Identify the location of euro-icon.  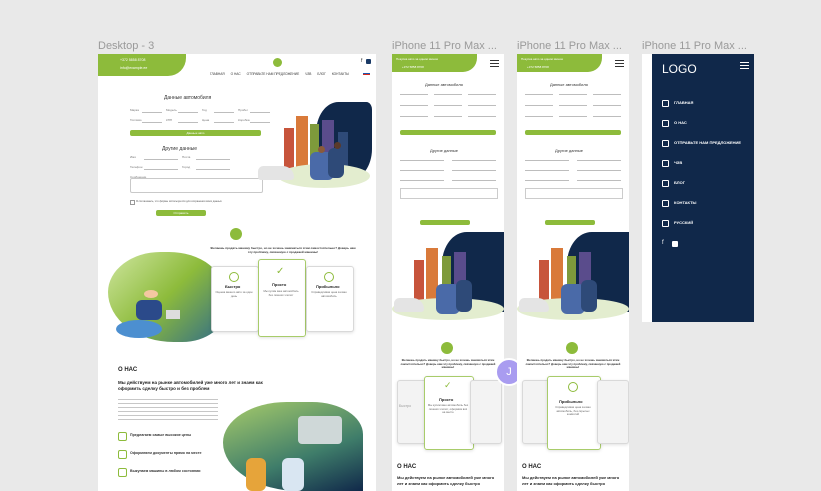
(329, 277).